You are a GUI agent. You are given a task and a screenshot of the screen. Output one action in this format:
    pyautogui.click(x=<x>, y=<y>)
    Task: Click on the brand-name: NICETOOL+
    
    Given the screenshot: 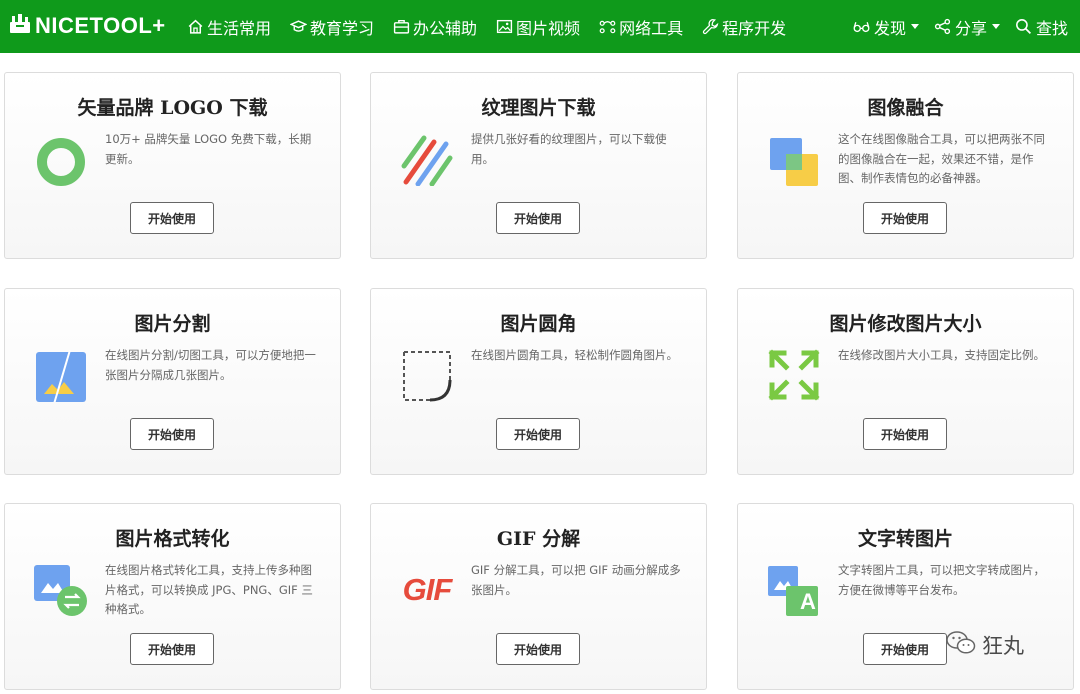 What is the action you would take?
    pyautogui.click(x=100, y=25)
    